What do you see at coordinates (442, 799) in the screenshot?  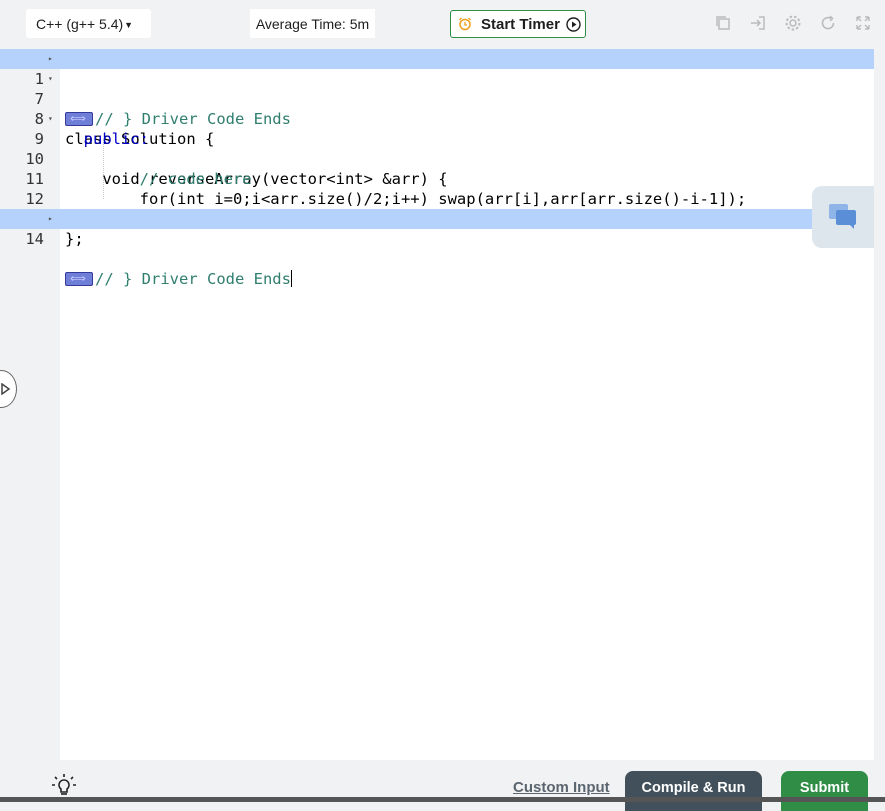 I see `window-bottom-edge` at bounding box center [442, 799].